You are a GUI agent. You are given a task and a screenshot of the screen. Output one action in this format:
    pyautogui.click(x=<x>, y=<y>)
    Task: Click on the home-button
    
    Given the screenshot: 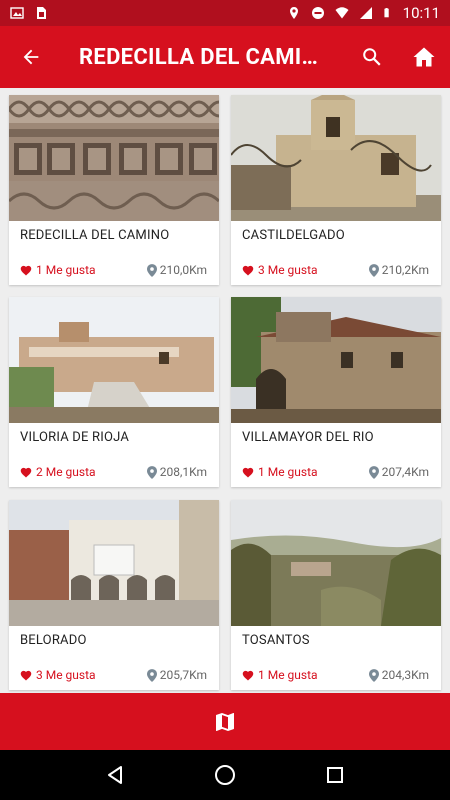 What is the action you would take?
    pyautogui.click(x=424, y=57)
    